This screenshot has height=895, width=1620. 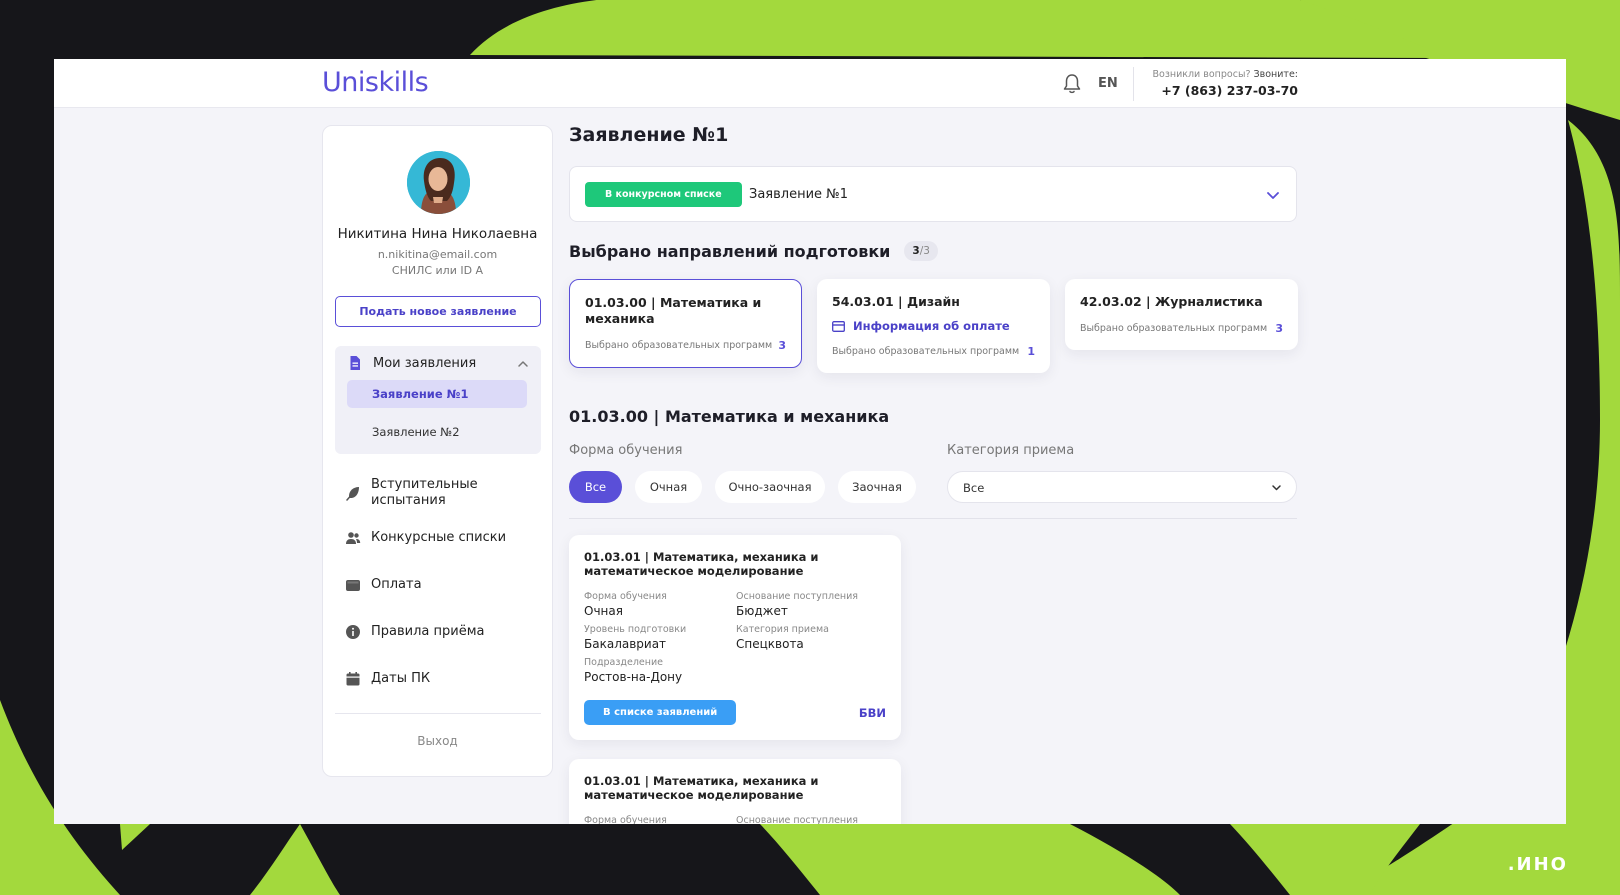 I want to click on sidebar-divider, so click(x=438, y=713).